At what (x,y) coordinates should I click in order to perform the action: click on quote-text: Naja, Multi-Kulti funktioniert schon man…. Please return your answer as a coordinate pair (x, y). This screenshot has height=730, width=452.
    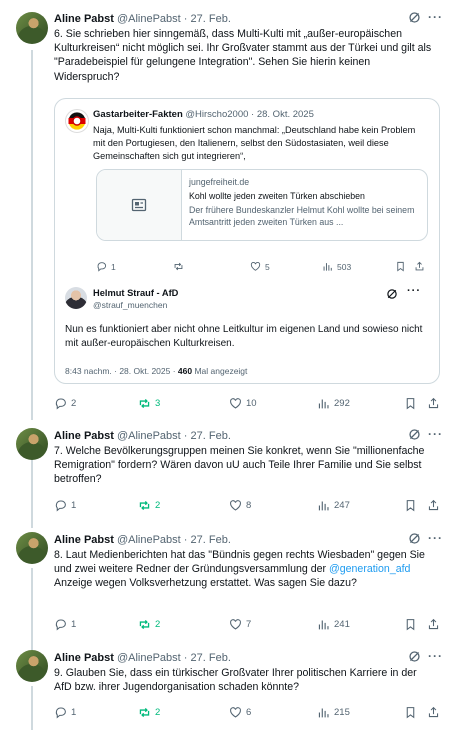
    Looking at the image, I should click on (254, 143).